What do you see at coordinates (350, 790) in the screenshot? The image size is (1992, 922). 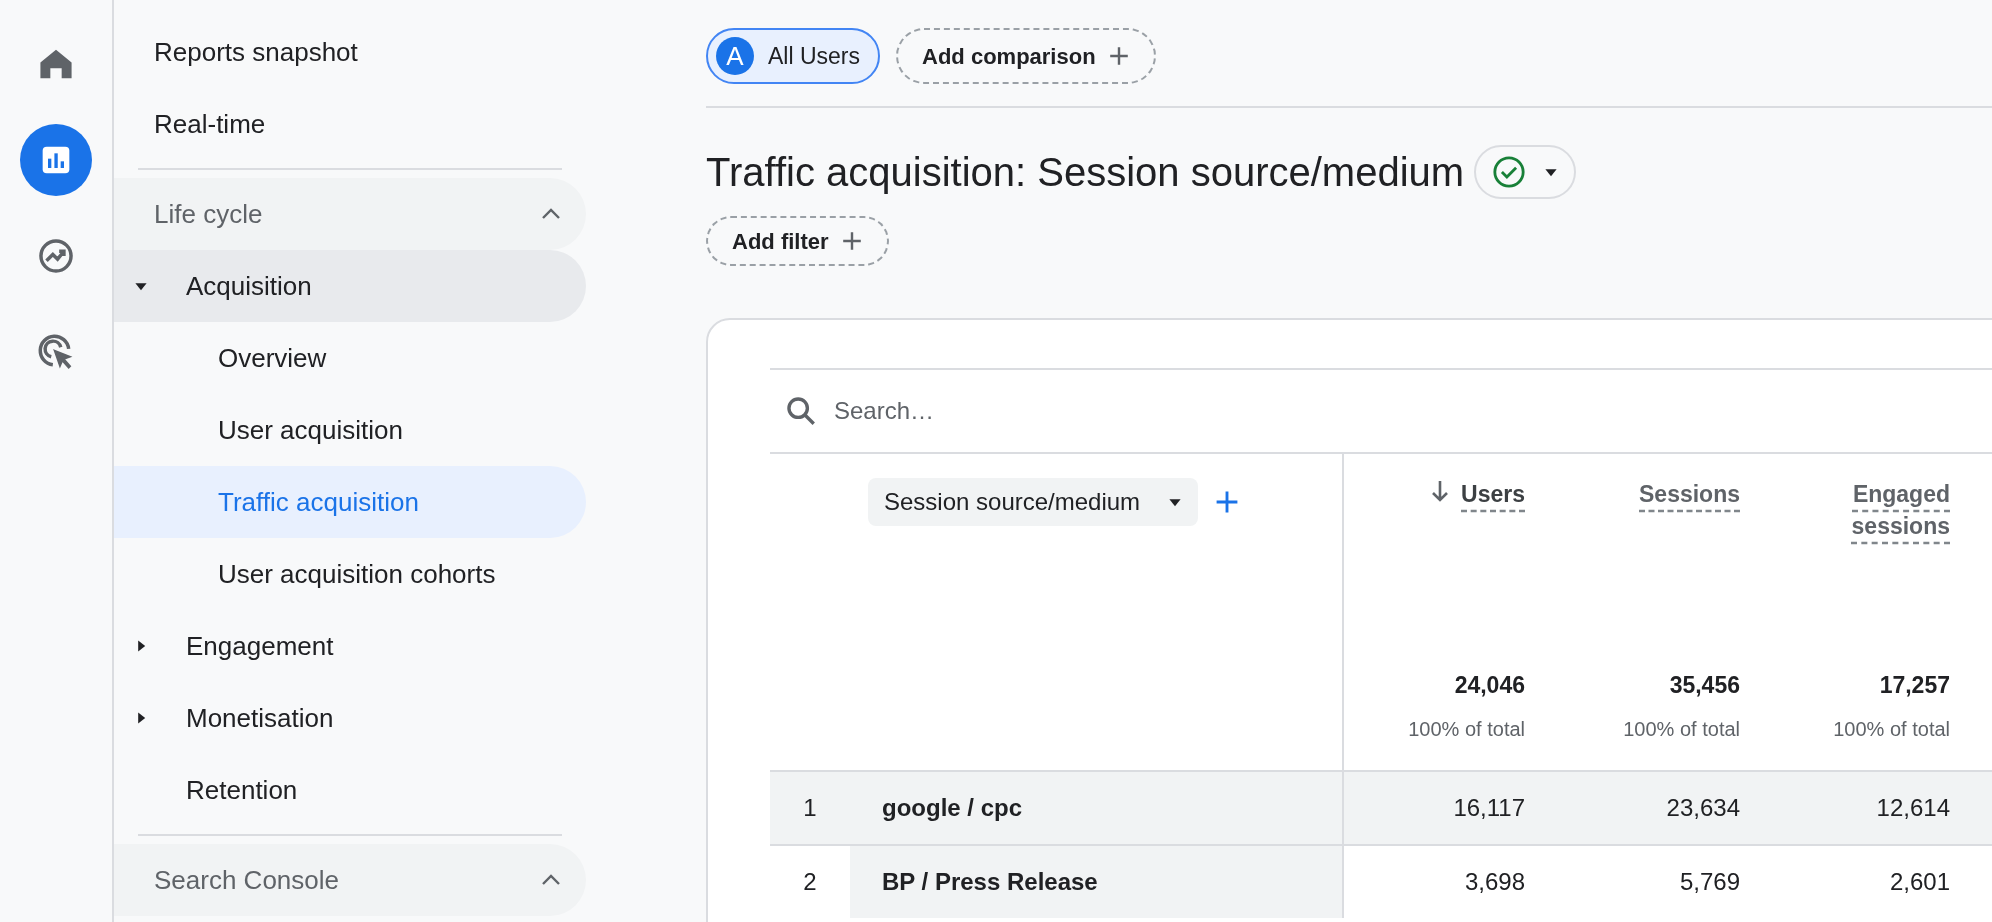 I see `sidebar-item: Retention` at bounding box center [350, 790].